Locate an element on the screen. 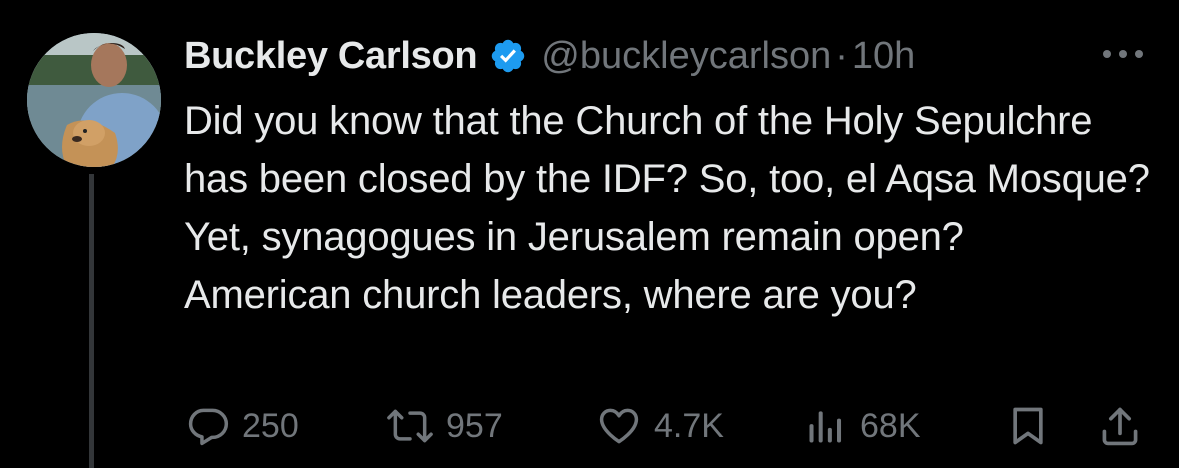  reply-bubble-icon is located at coordinates (208, 427).